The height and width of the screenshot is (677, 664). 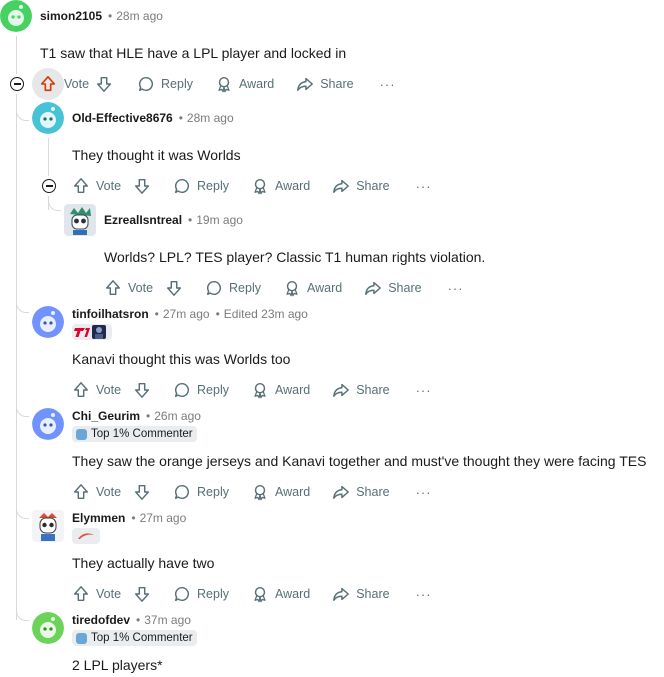 I want to click on user-flair-image, so click(x=86, y=536).